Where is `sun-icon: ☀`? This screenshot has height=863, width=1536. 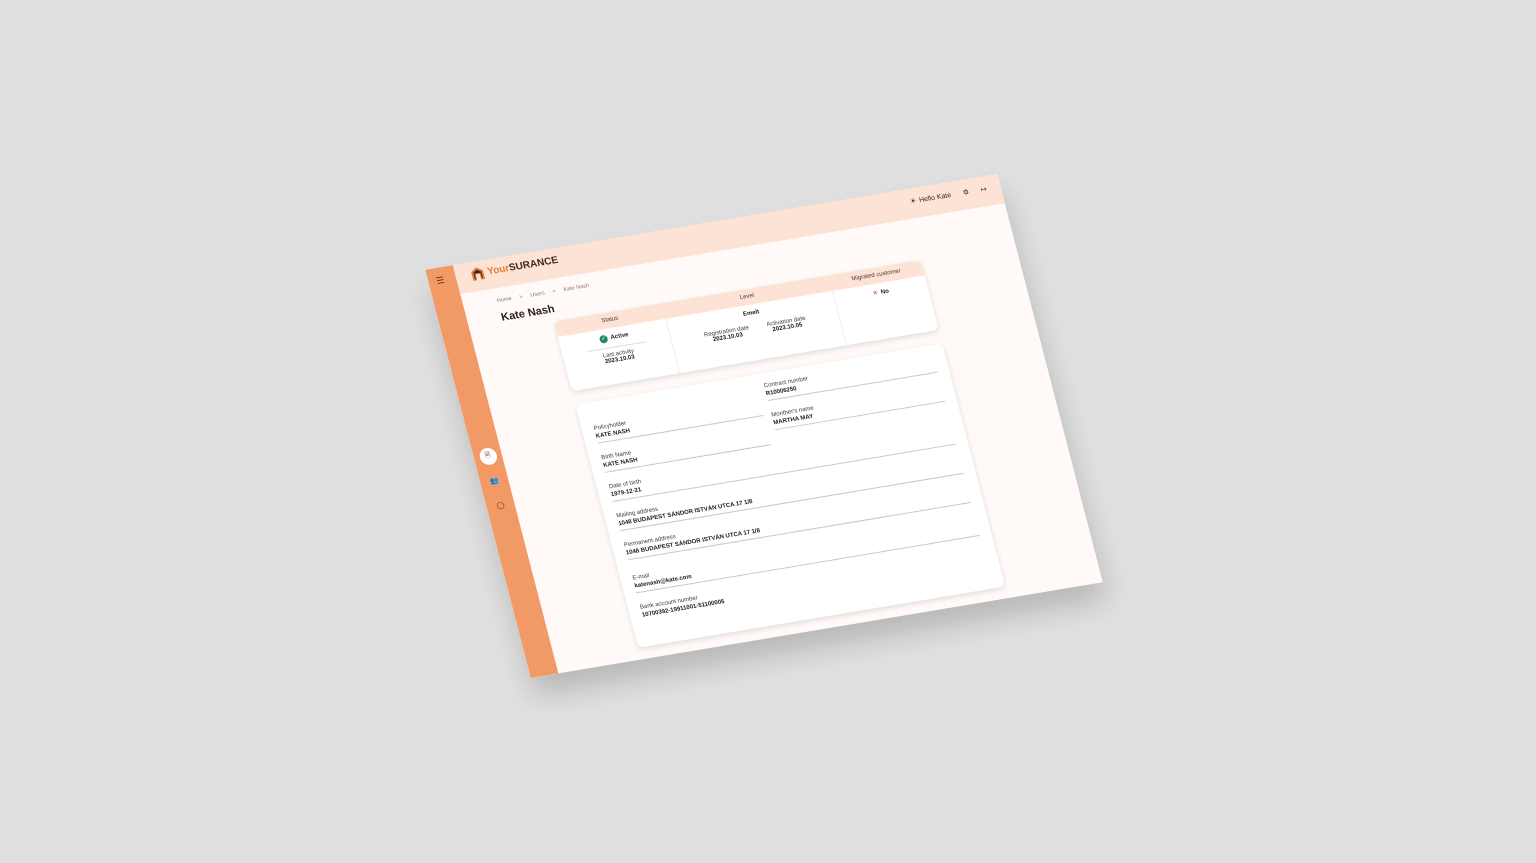
sun-icon: ☀ is located at coordinates (913, 201).